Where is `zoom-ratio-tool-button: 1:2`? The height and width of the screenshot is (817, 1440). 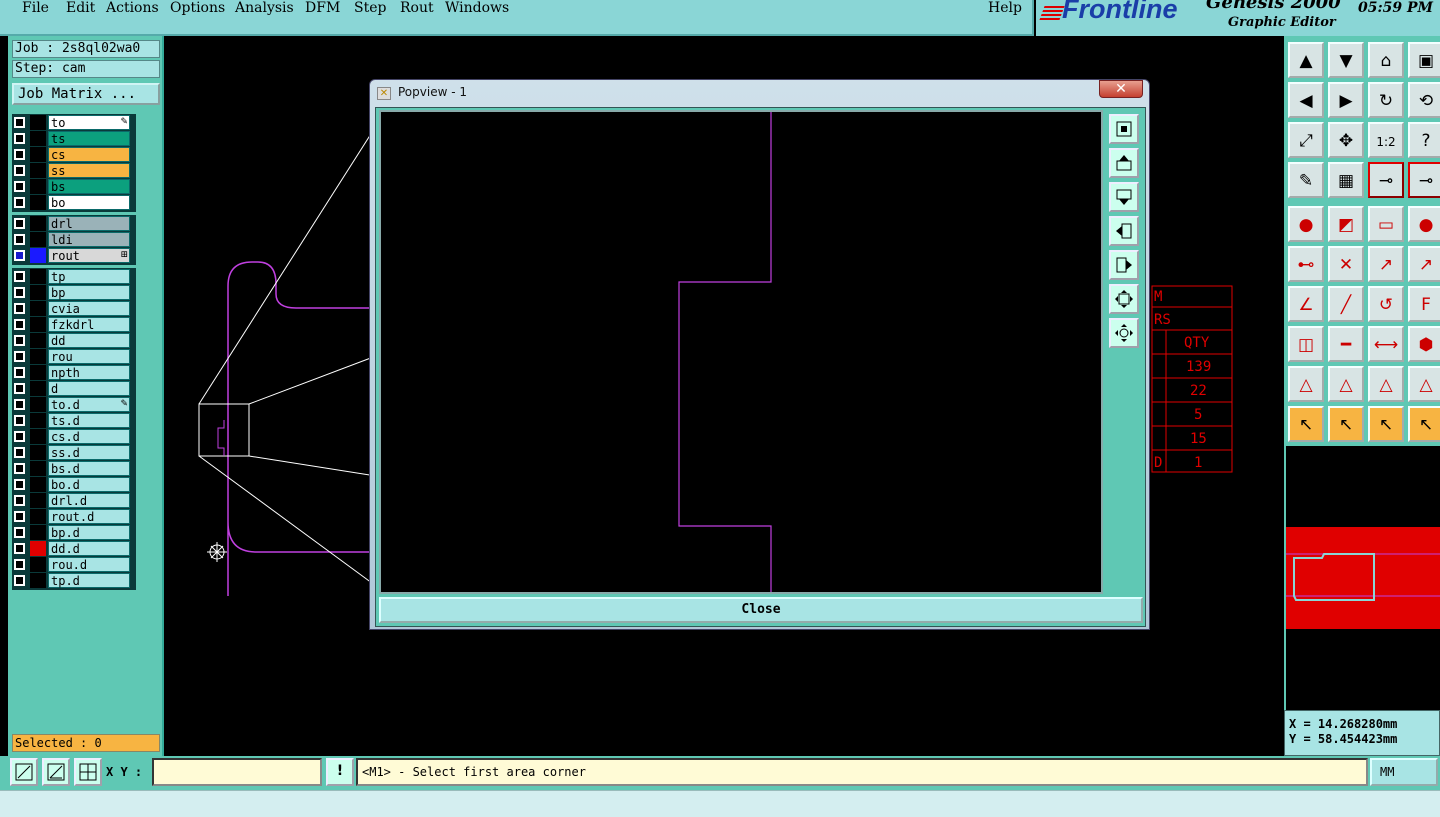
zoom-ratio-tool-button: 1:2 is located at coordinates (1386, 140).